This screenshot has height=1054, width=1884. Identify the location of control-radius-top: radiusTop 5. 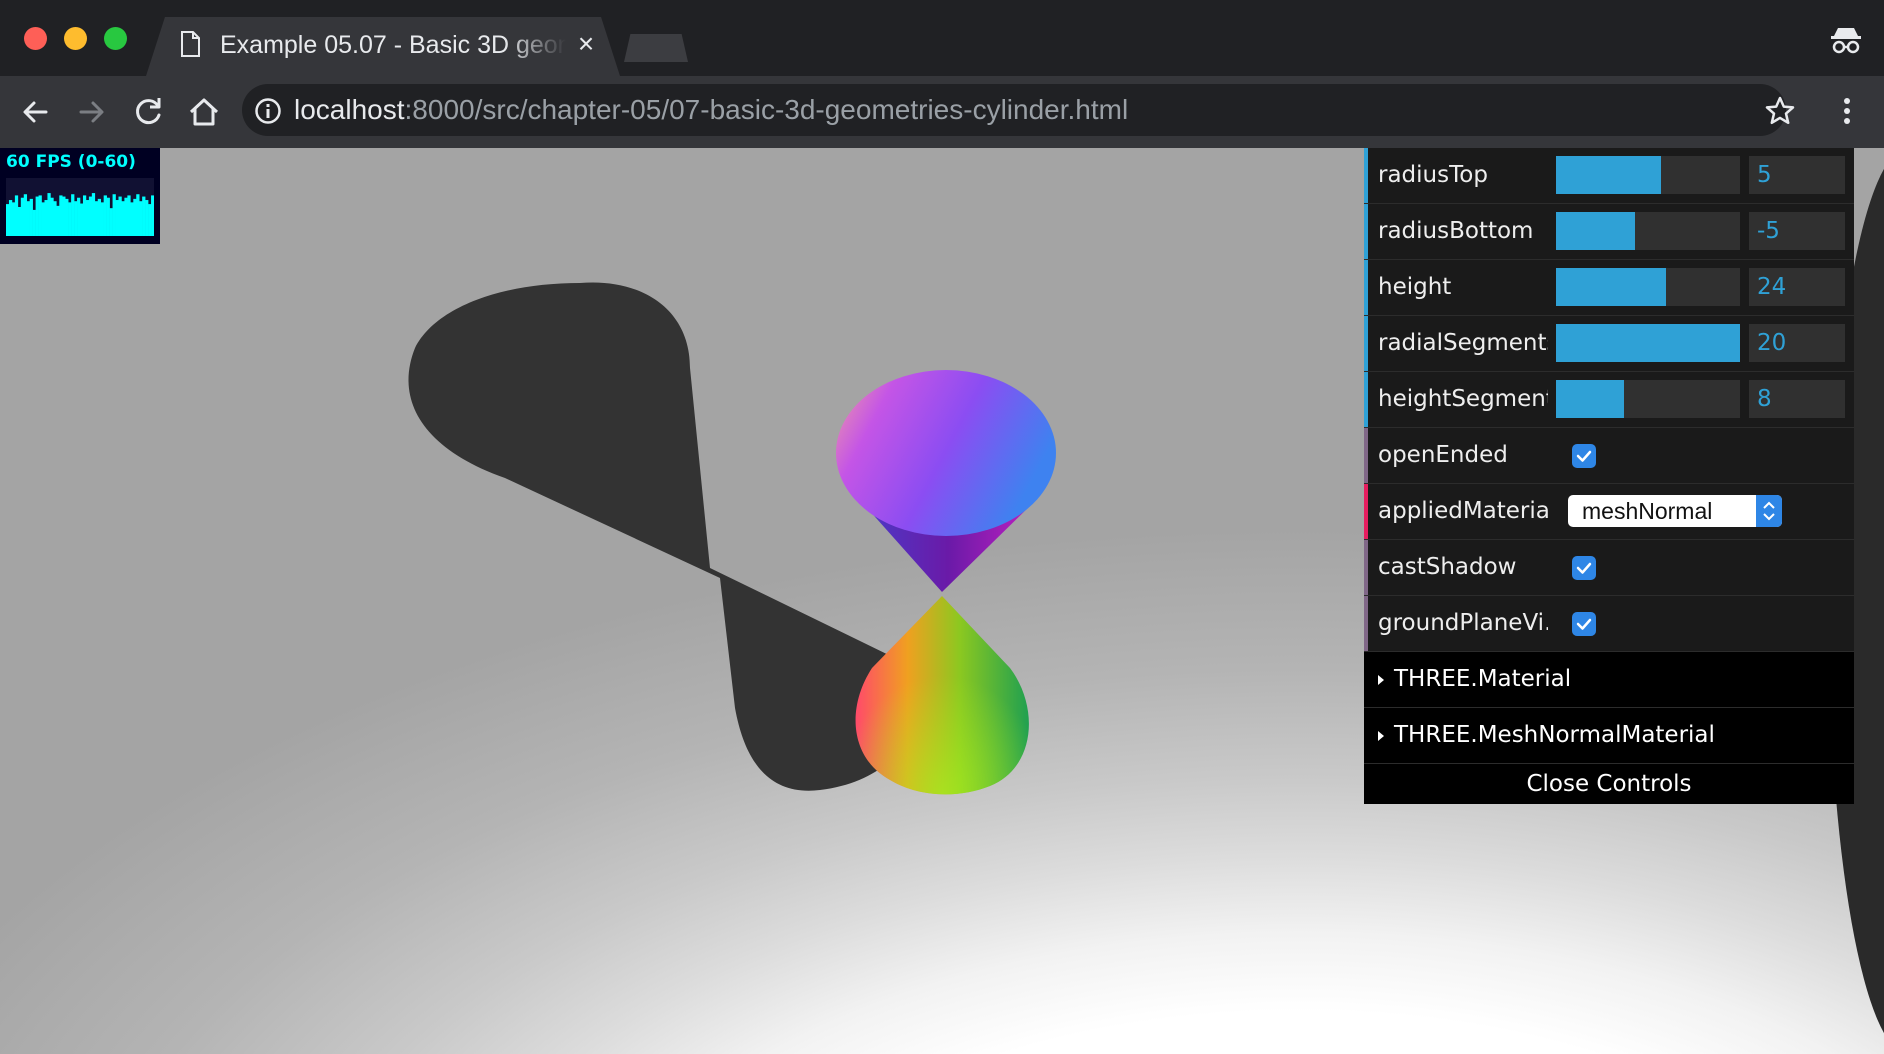
(1609, 176).